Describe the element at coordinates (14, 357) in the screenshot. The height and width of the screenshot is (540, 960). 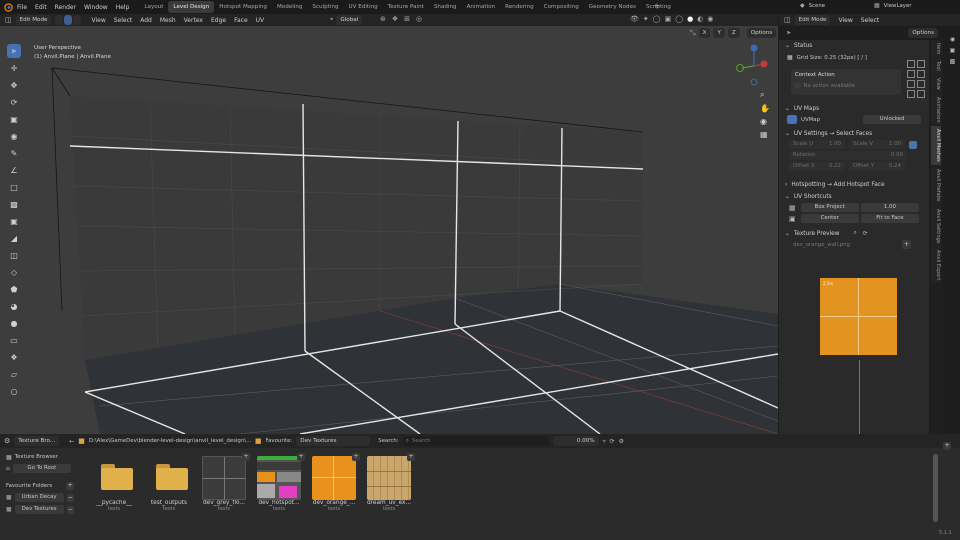
I see `shrink-icon: ❖` at that location.